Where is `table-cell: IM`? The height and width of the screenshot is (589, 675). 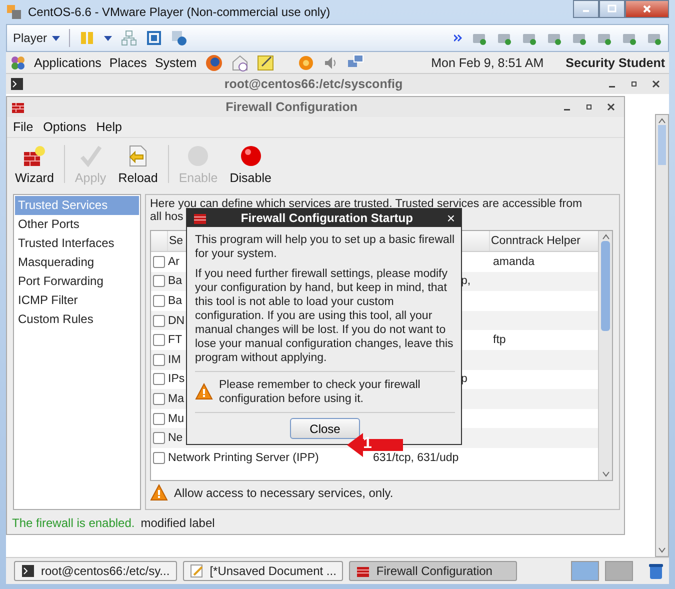 table-cell: IM is located at coordinates (174, 360).